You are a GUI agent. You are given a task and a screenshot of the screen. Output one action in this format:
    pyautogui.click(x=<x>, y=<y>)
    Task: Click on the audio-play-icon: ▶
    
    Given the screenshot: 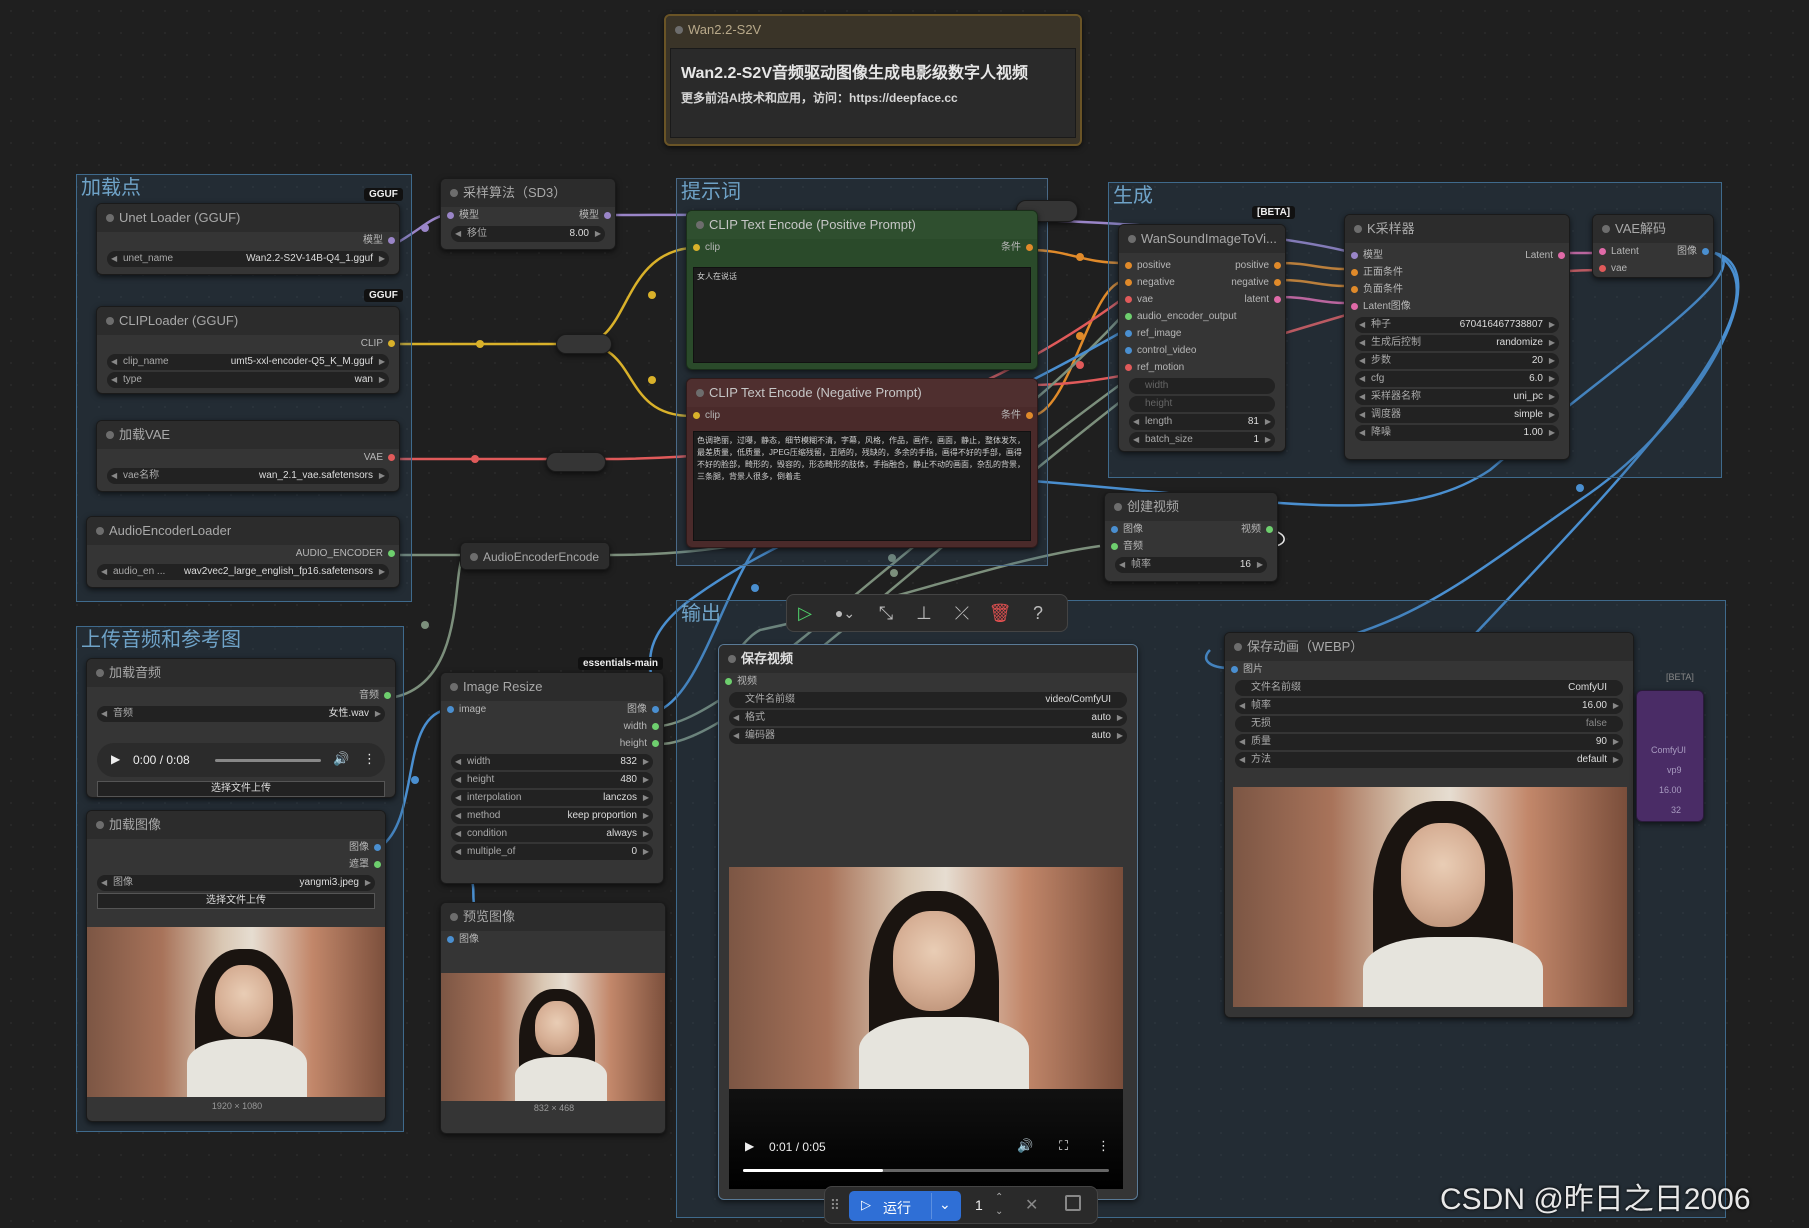 What is the action you would take?
    pyautogui.click(x=115, y=759)
    